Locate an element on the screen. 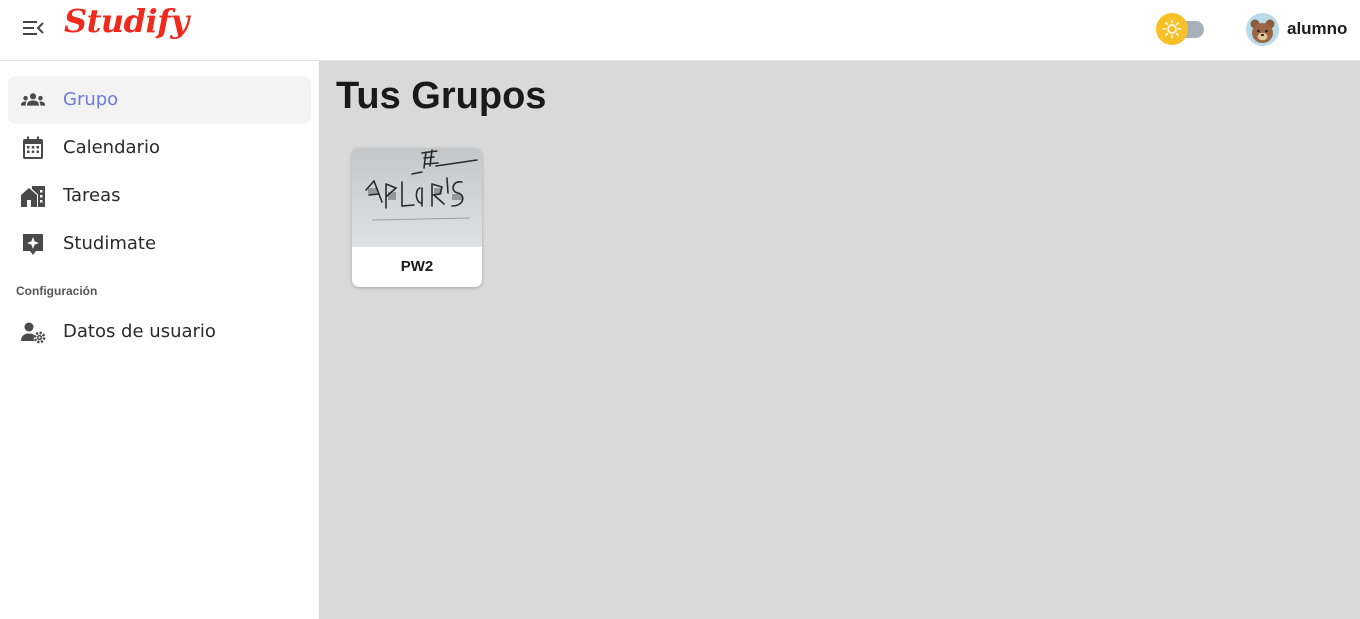  sidebar-item-label: Grupo is located at coordinates (91, 99).